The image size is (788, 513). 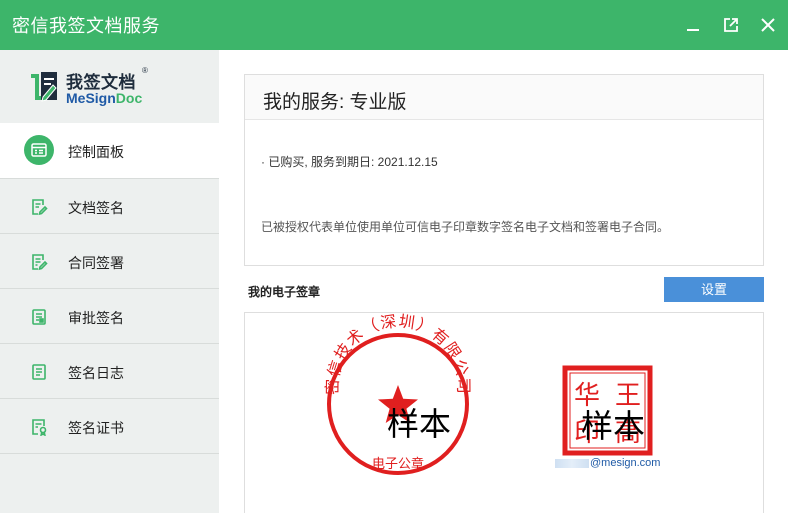 I want to click on personal-seal-watermark: 样本, so click(x=613, y=426).